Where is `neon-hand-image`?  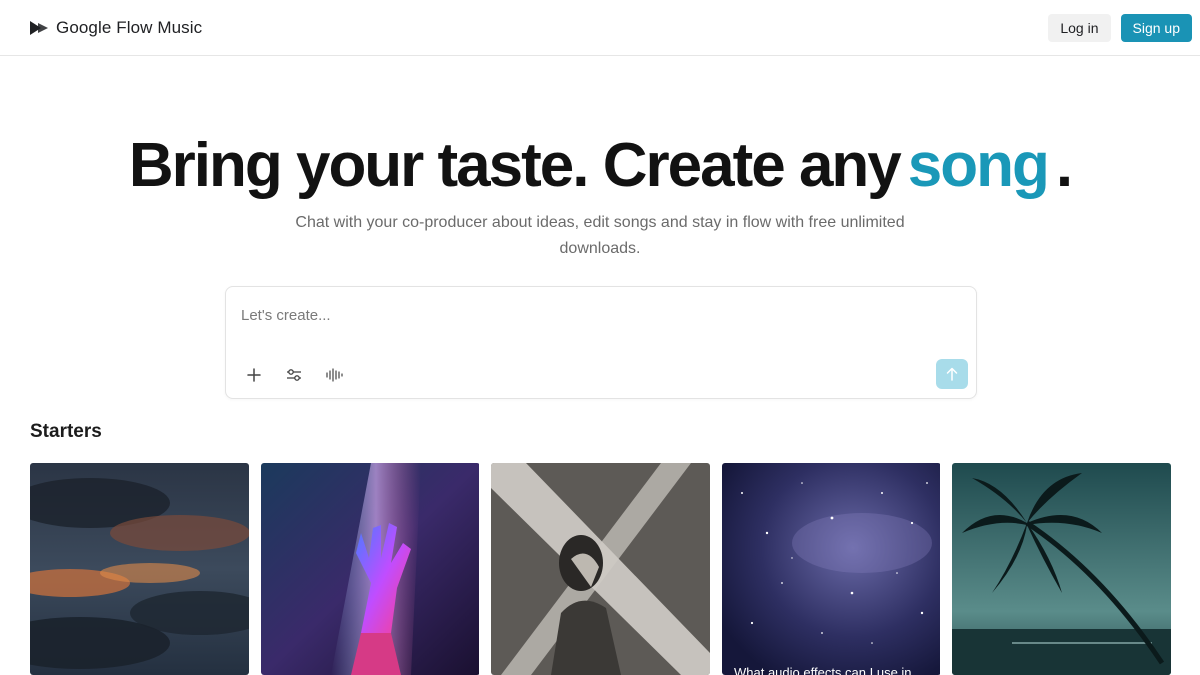
neon-hand-image is located at coordinates (370, 569).